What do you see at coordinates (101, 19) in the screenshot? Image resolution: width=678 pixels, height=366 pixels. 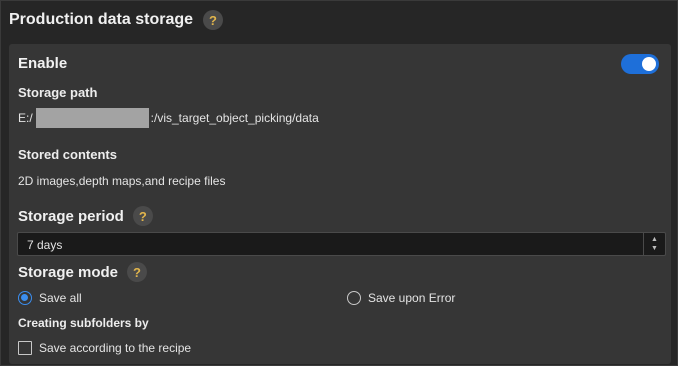 I see `section-title: Production data storage` at bounding box center [101, 19].